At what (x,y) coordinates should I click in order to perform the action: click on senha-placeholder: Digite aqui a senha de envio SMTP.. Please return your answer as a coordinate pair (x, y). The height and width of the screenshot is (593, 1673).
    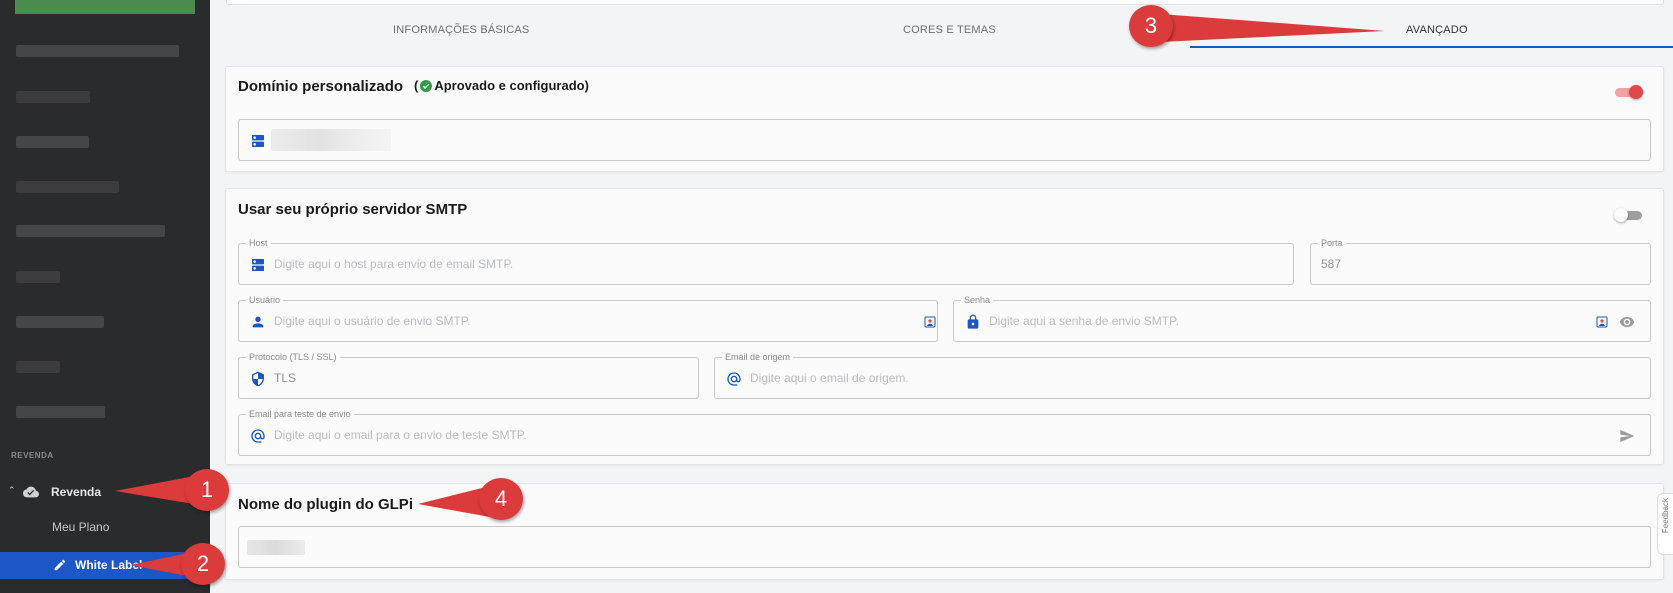
    Looking at the image, I should click on (1084, 321).